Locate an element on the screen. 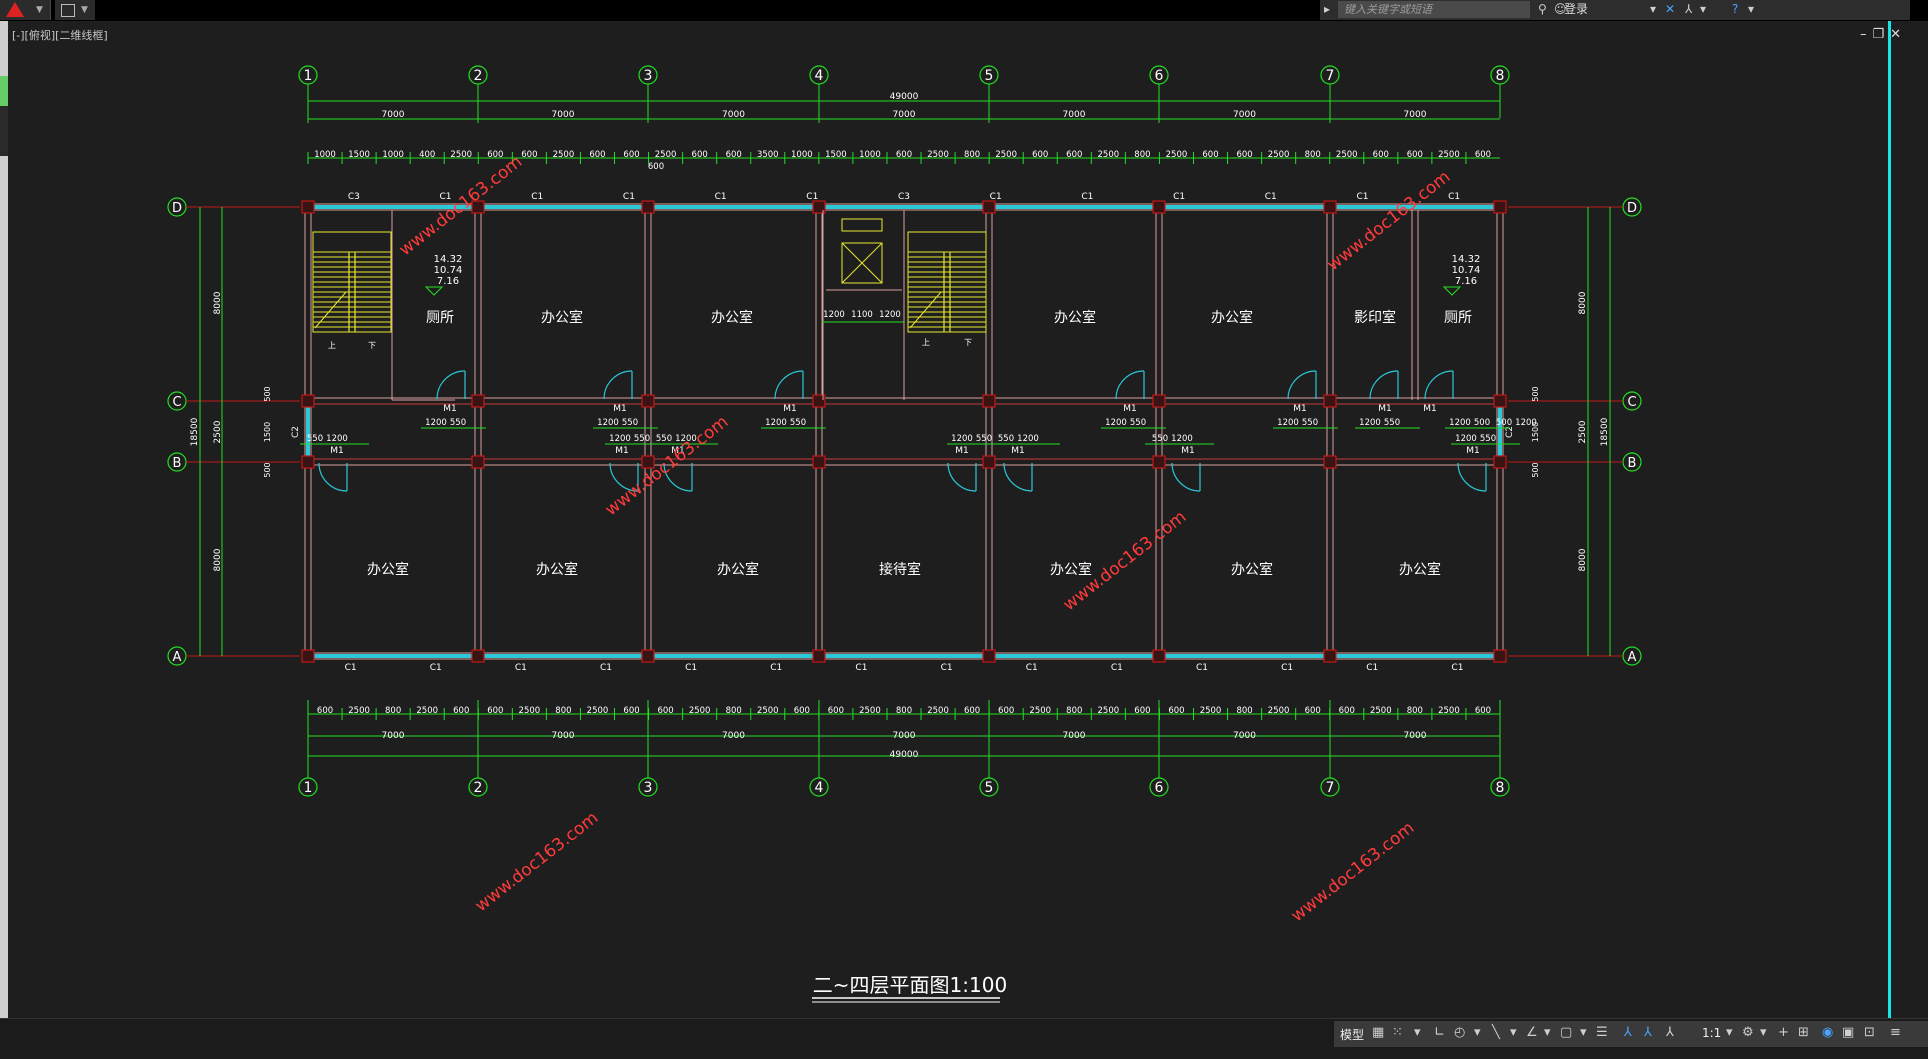 The height and width of the screenshot is (1059, 1928). axis-label-3: 3 is located at coordinates (648, 76).